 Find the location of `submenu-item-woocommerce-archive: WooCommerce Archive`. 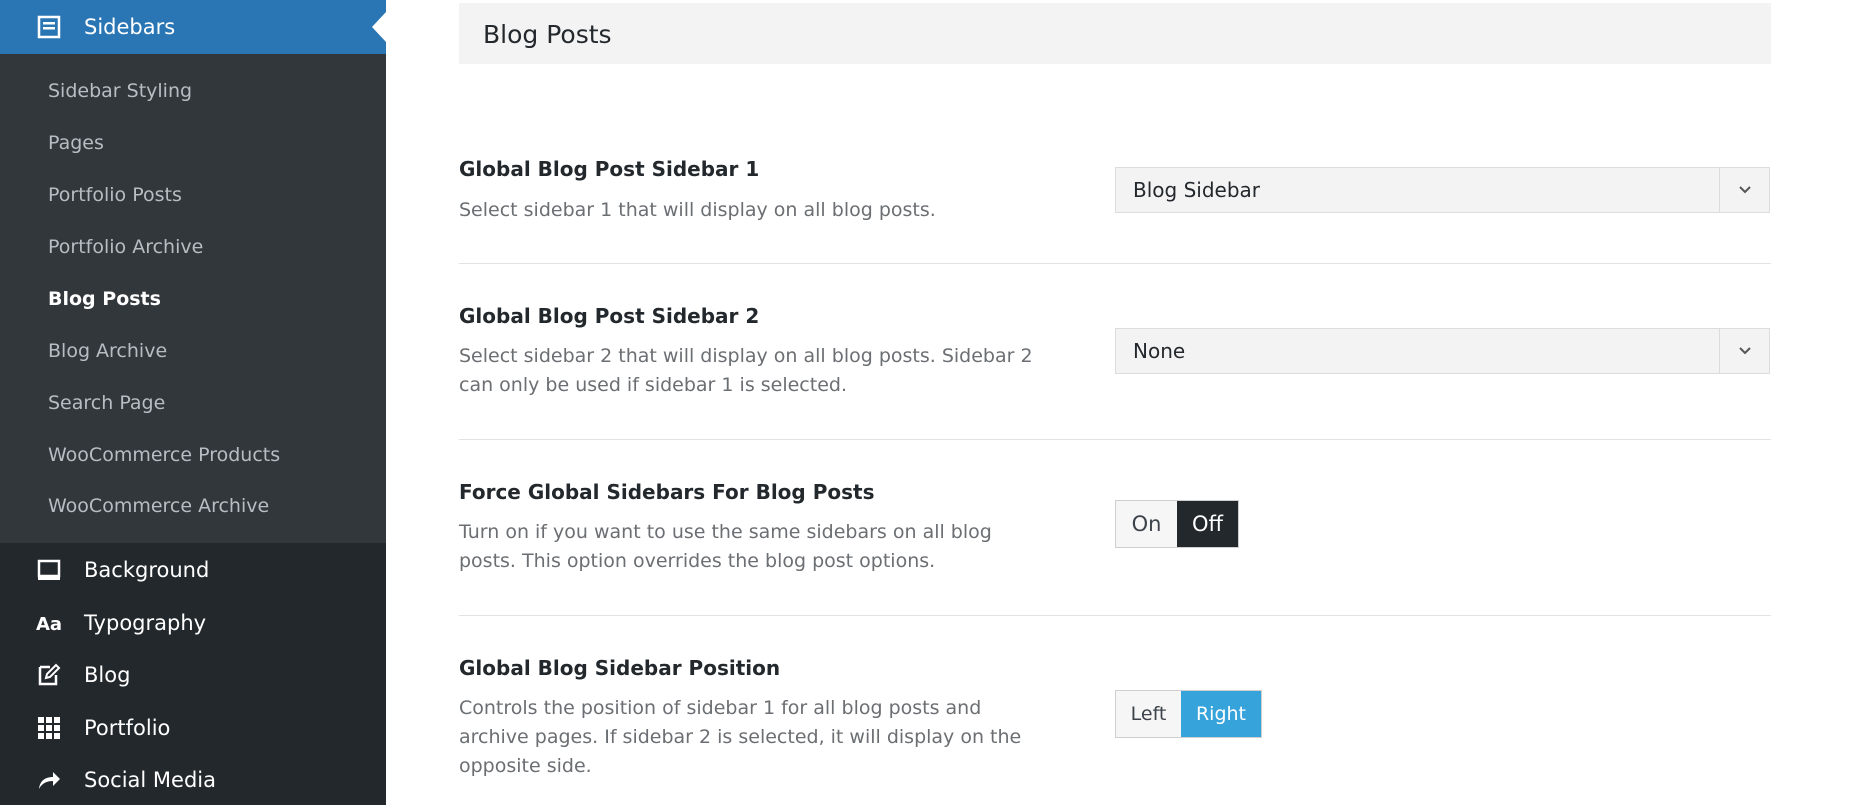

submenu-item-woocommerce-archive: WooCommerce Archive is located at coordinates (158, 506).